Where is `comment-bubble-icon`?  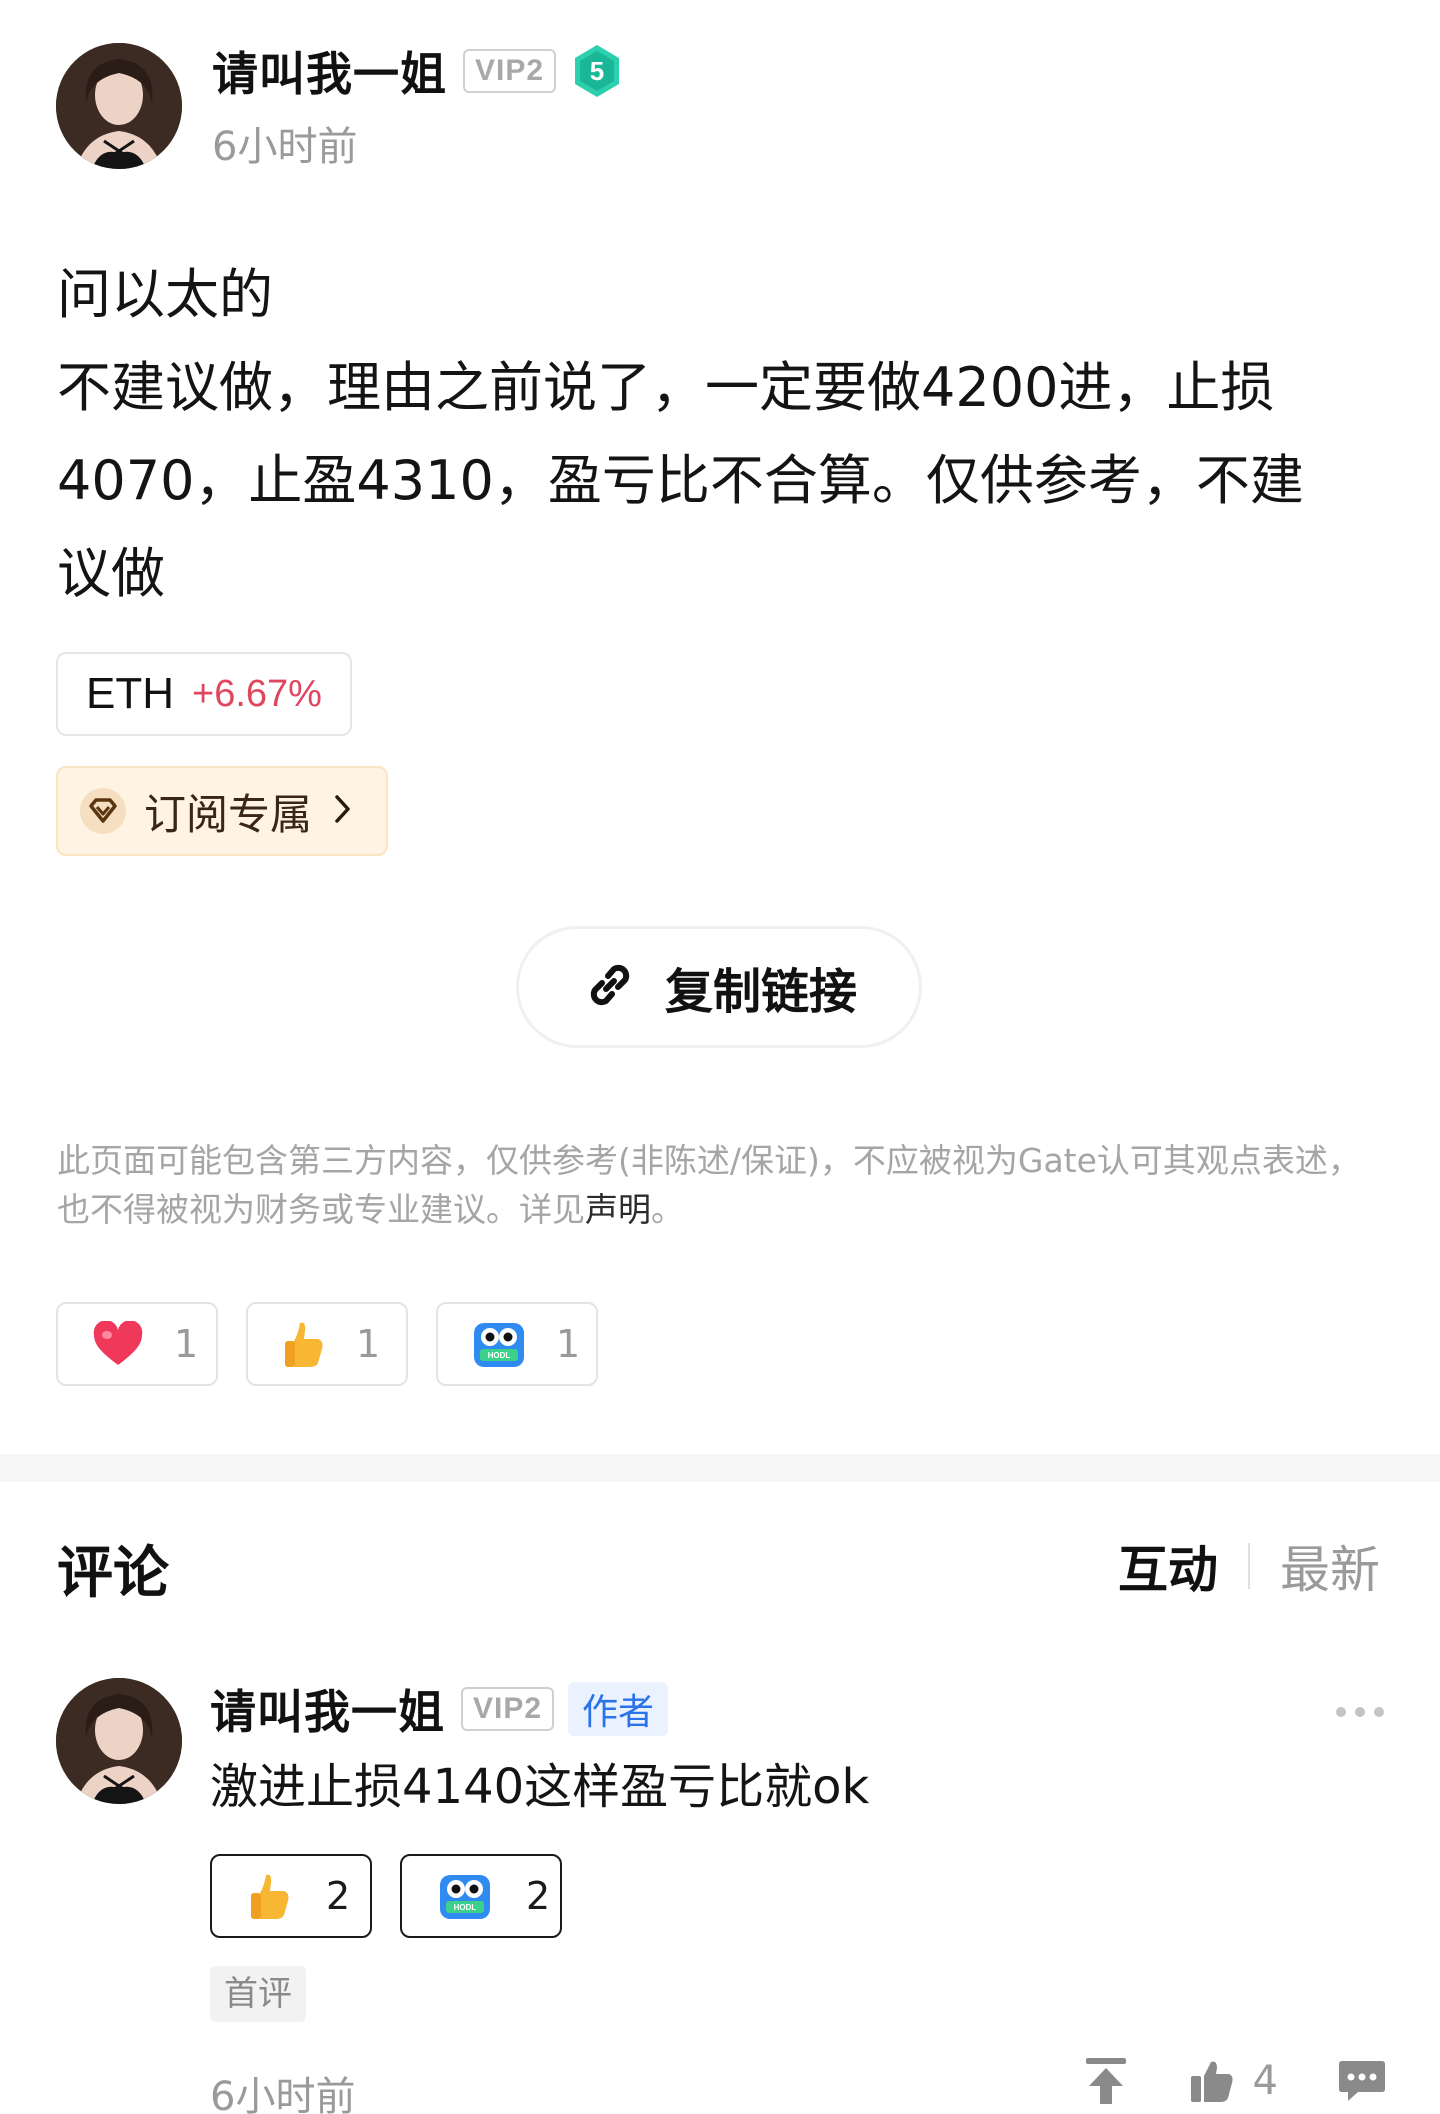
comment-bubble-icon is located at coordinates (1362, 2081).